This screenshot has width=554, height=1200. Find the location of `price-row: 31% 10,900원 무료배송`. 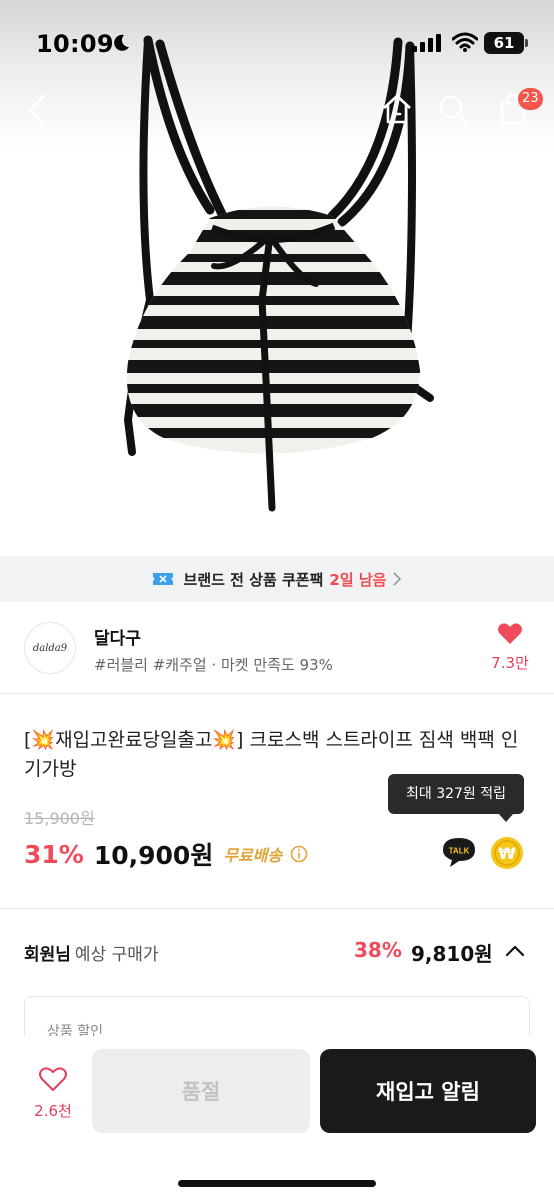

price-row: 31% 10,900원 무료배송 is located at coordinates (166, 854).